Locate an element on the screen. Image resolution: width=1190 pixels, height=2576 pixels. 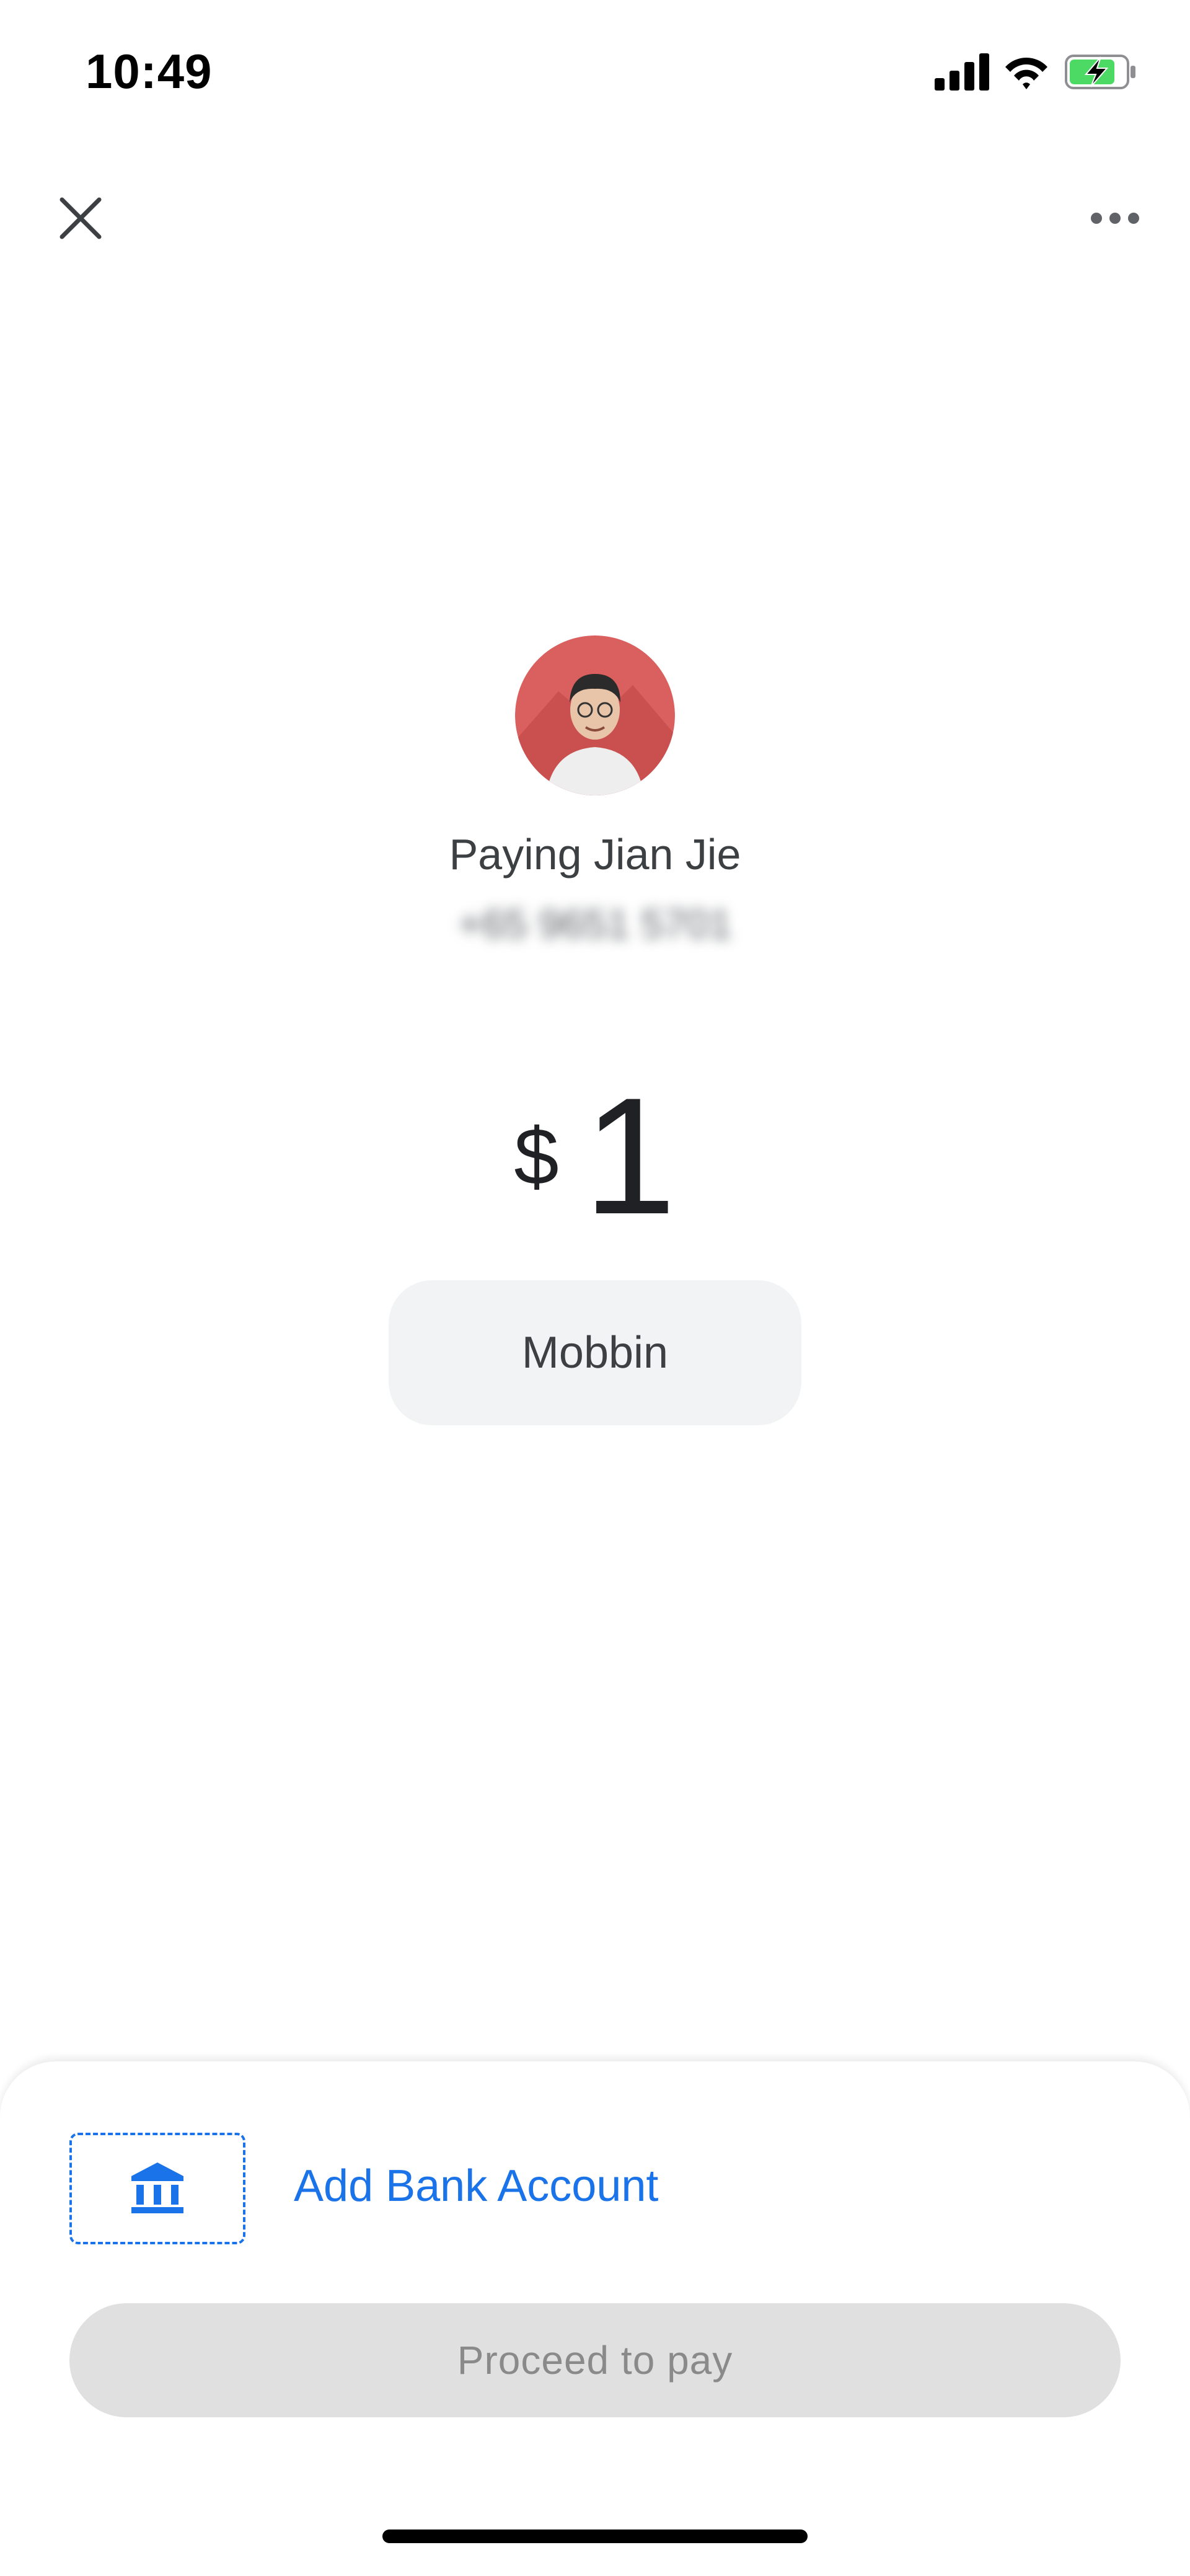
close-button is located at coordinates (80, 218).